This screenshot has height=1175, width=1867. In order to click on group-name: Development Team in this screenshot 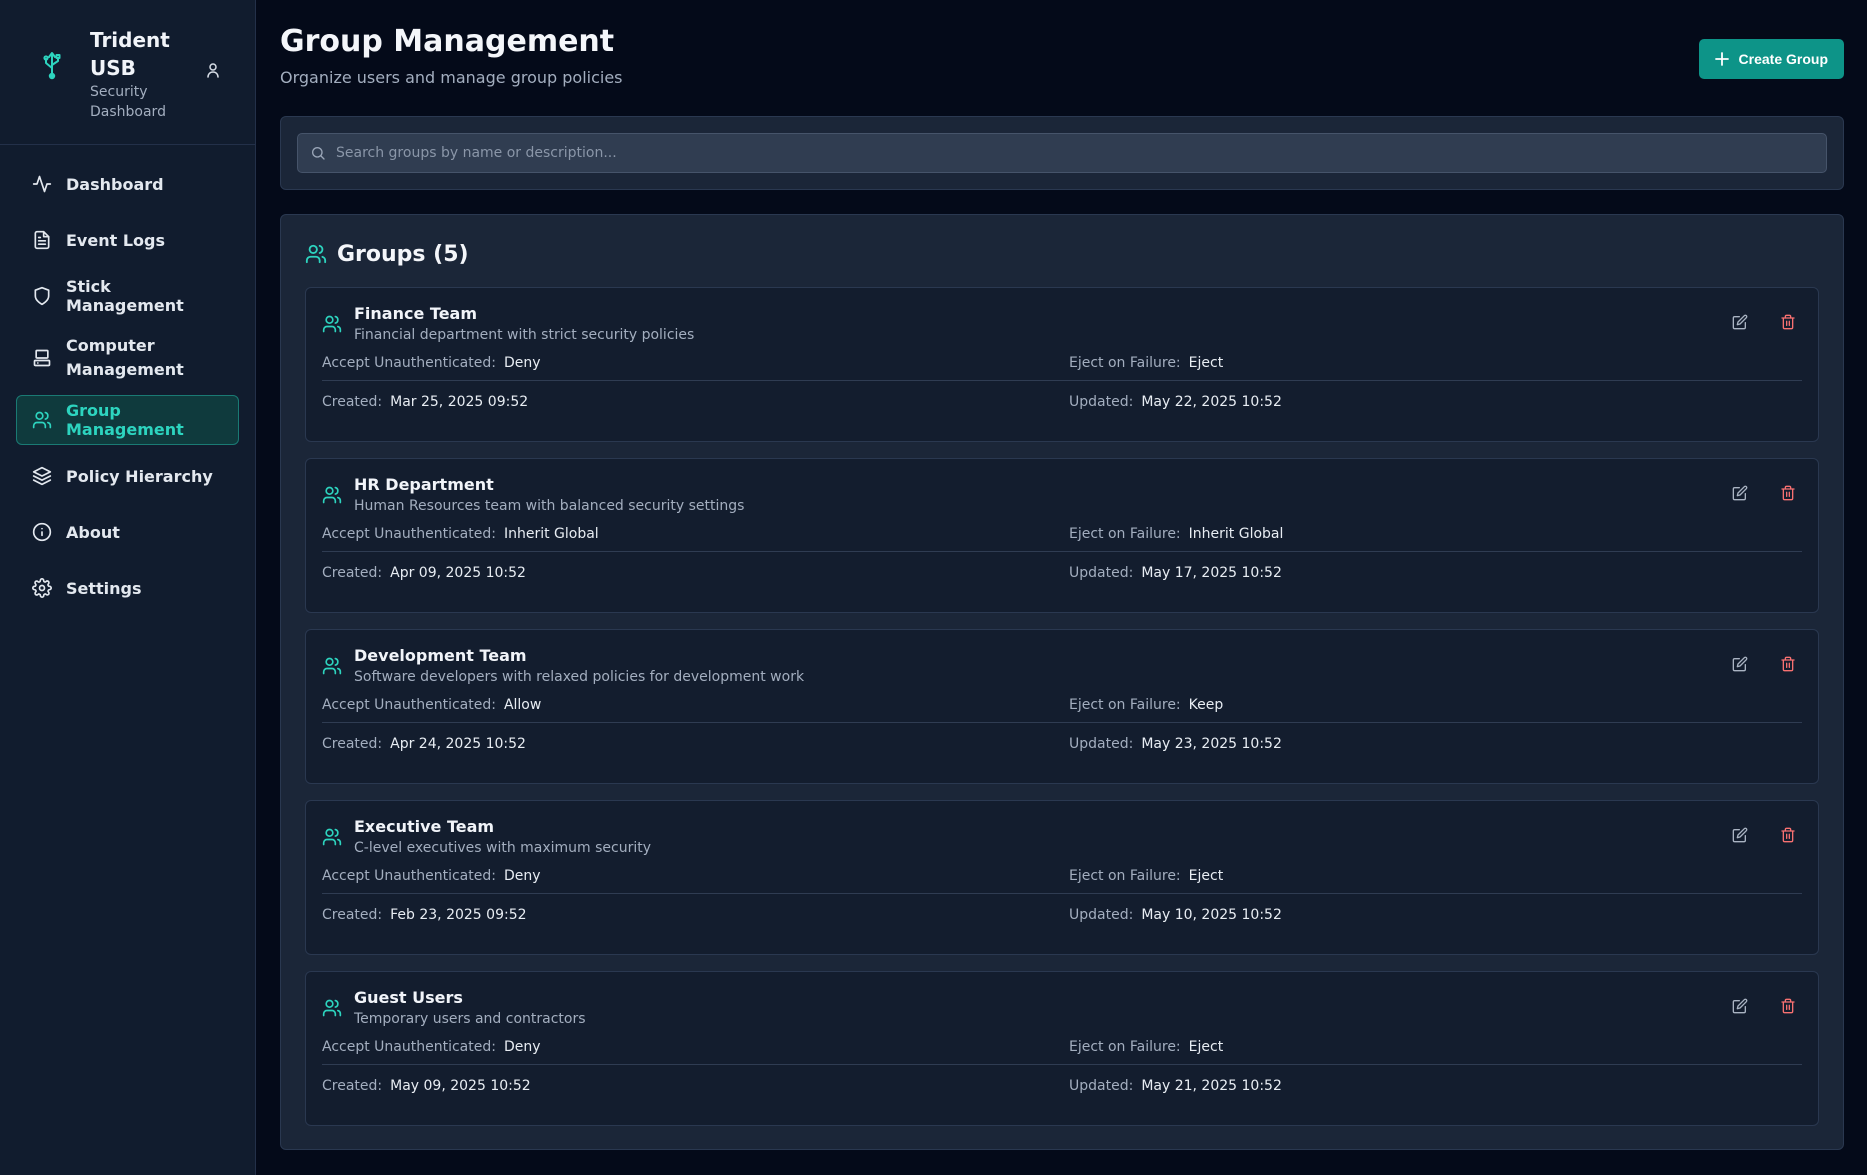, I will do `click(440, 655)`.